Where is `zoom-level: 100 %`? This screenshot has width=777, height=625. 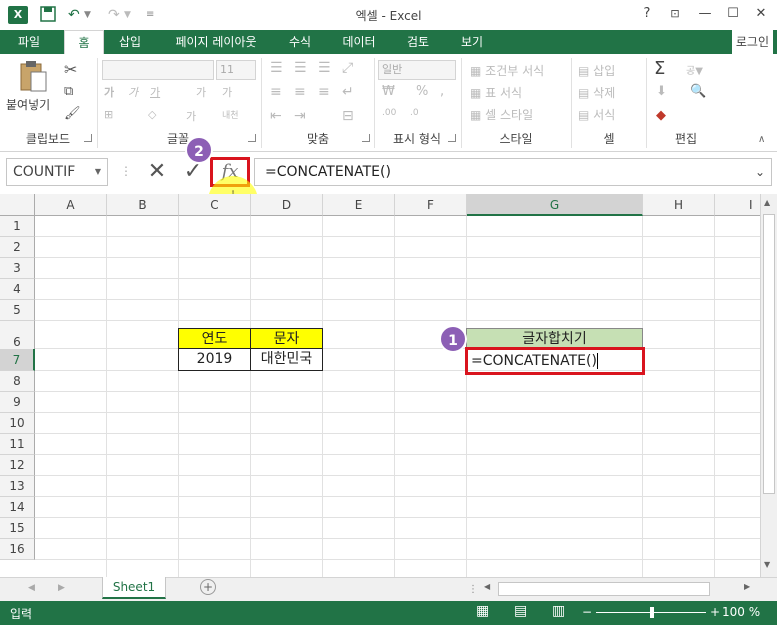 zoom-level: 100 % is located at coordinates (741, 612).